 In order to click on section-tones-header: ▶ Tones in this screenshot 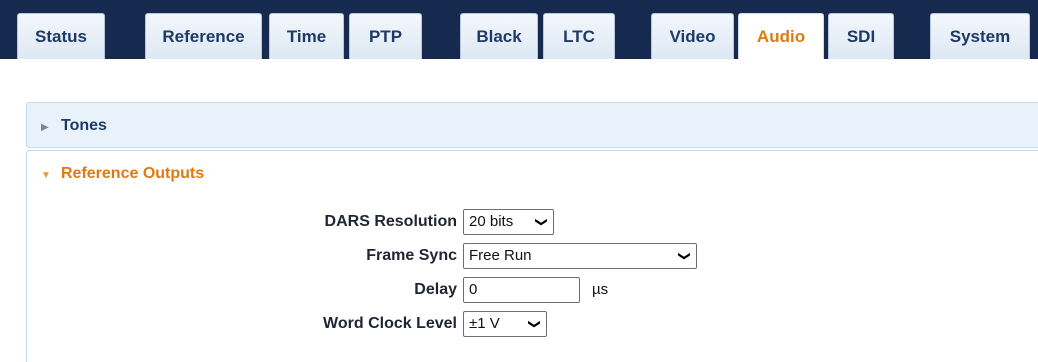, I will do `click(532, 125)`.